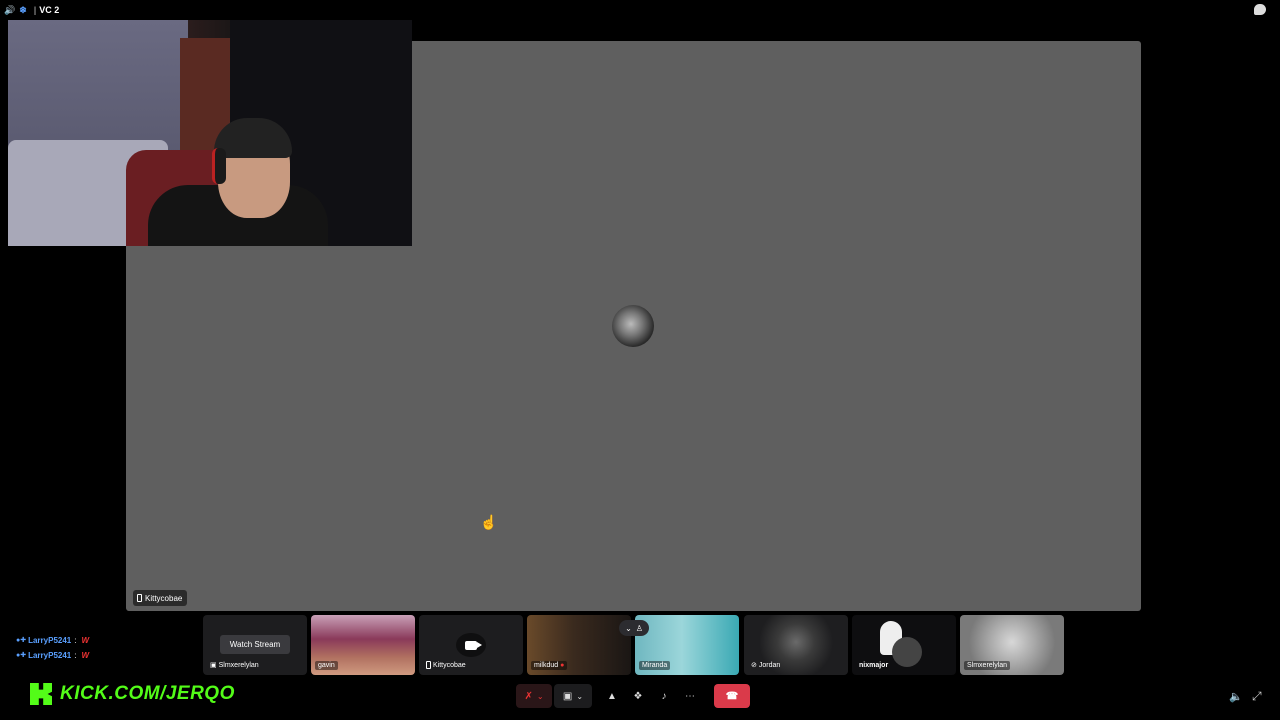 This screenshot has width=1280, height=720. I want to click on call-controls: ✗ ⌄ ▣ ⌄ ▲ ❖ ♪ ⋯ ☎, so click(633, 696).